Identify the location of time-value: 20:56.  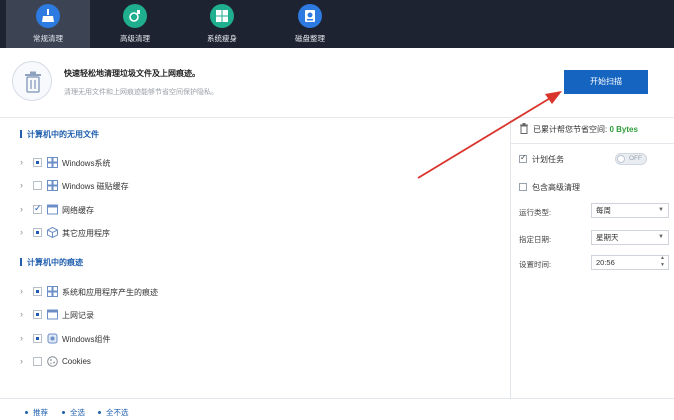
(605, 262).